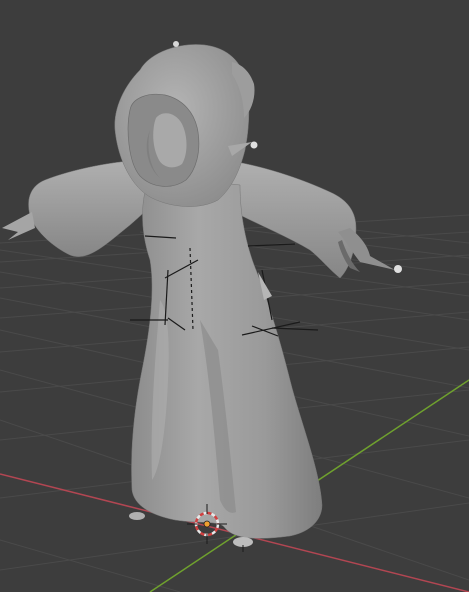 The image size is (469, 592). What do you see at coordinates (254, 145) in the screenshot?
I see `bone-joint-hood` at bounding box center [254, 145].